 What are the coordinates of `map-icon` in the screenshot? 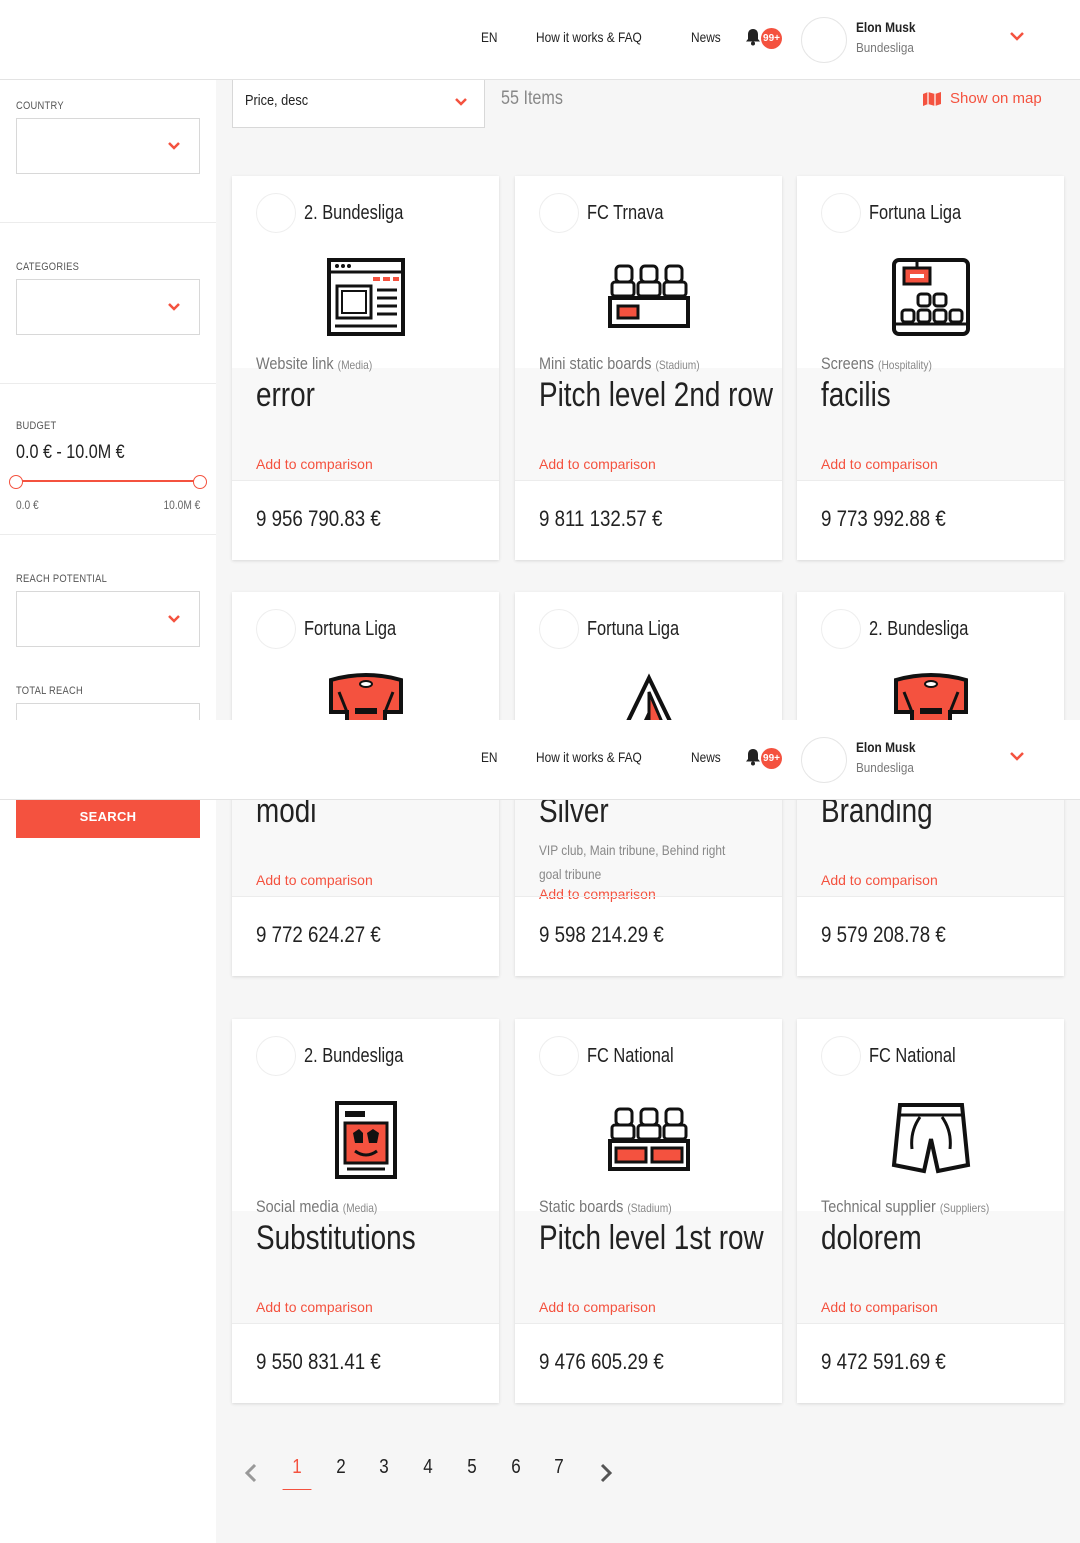 It's located at (932, 98).